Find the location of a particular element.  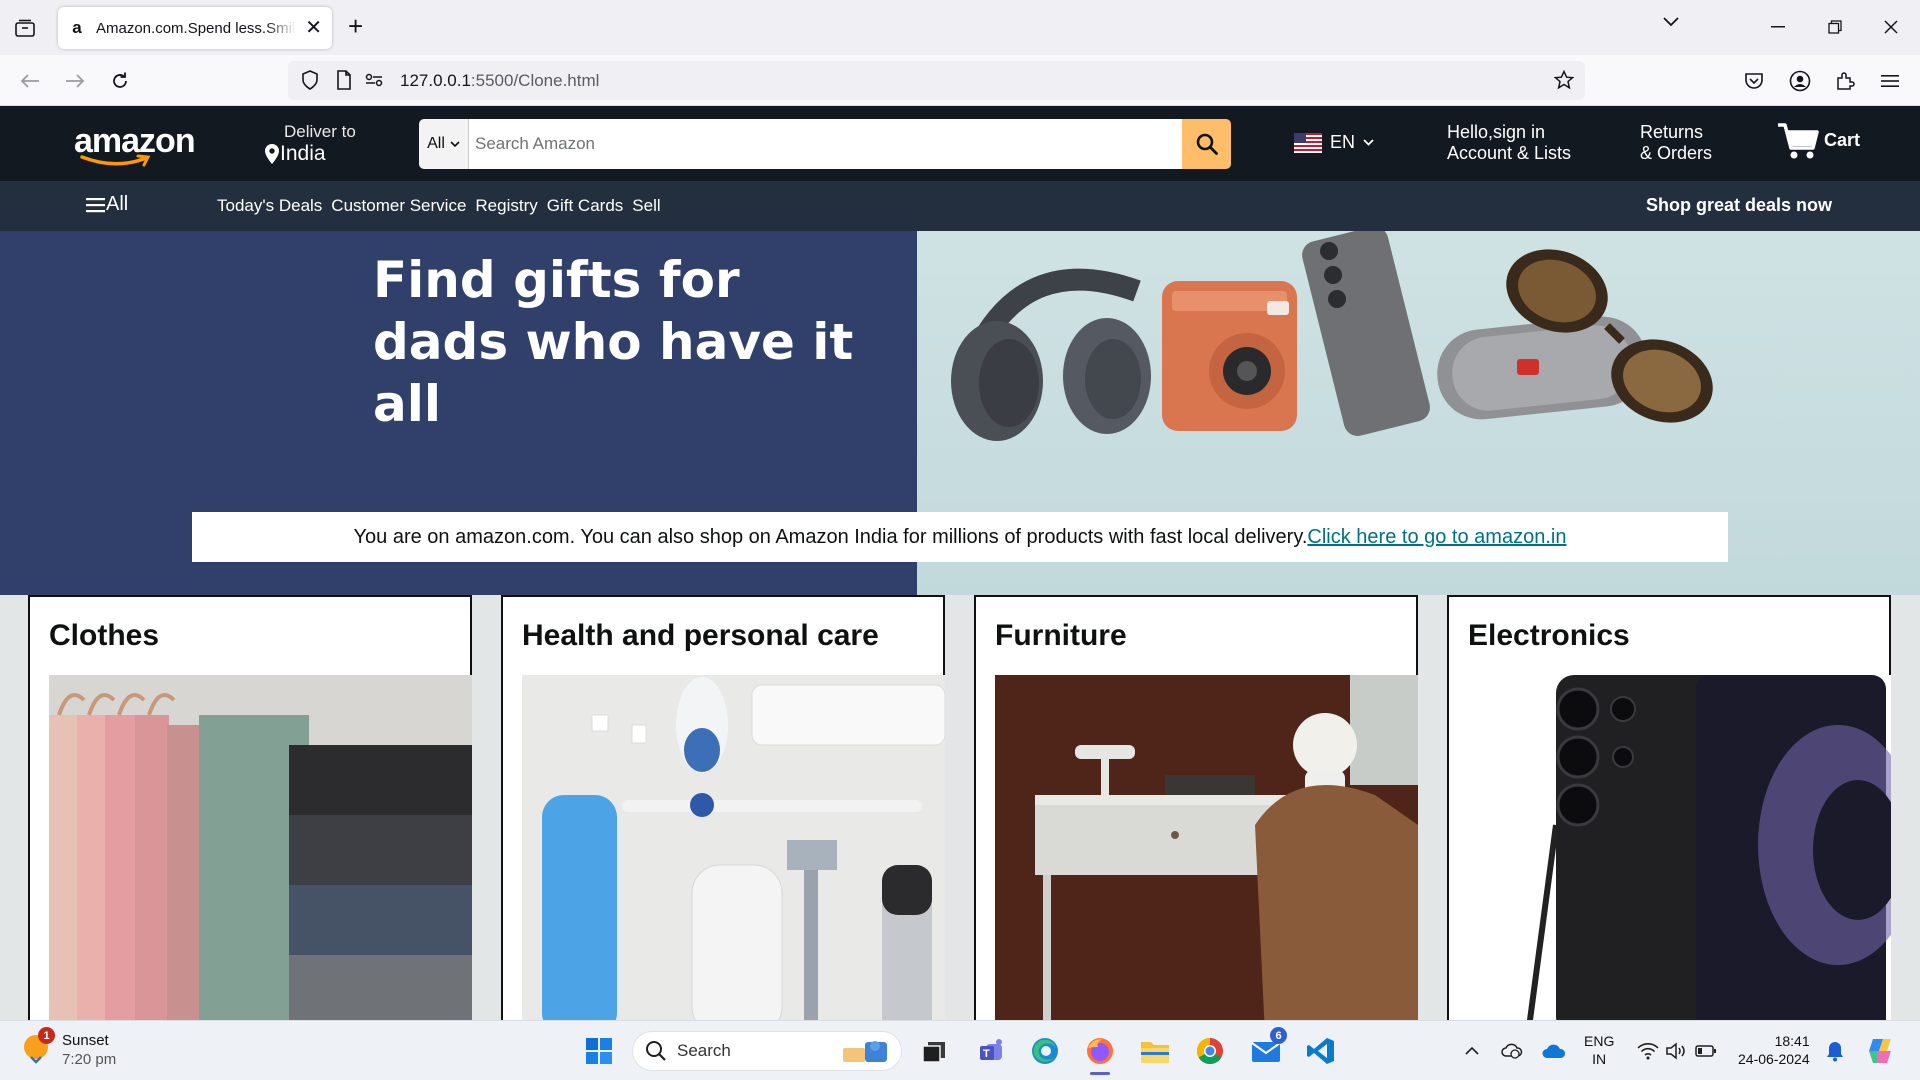

clothes-image is located at coordinates (260, 855).